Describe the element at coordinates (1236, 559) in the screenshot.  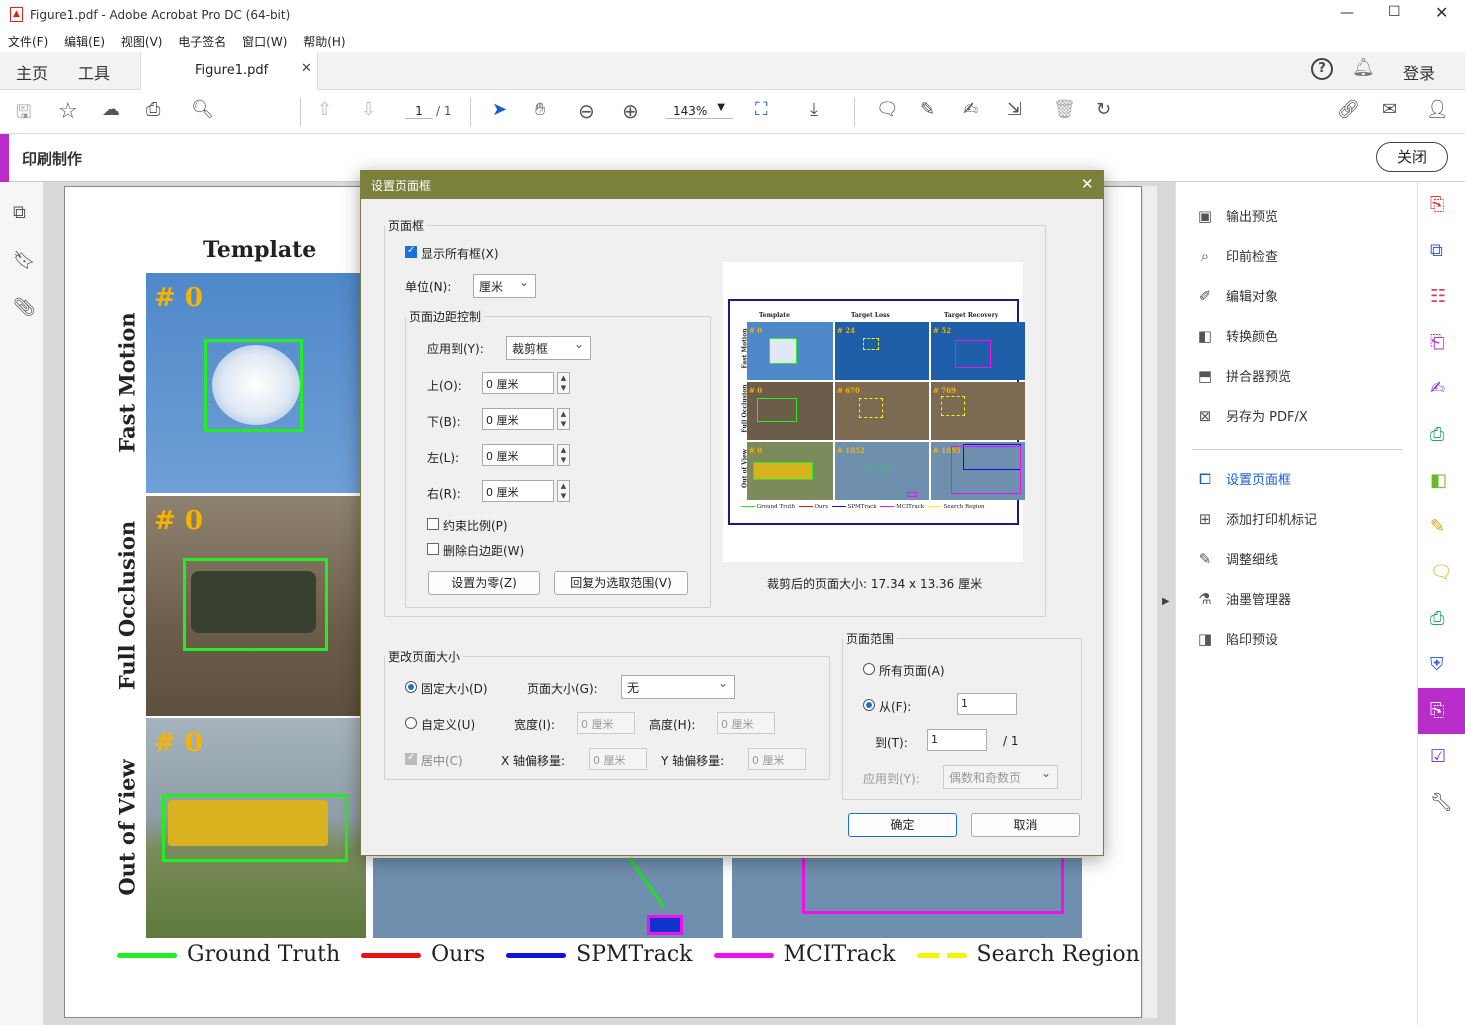
I see `tool-fix-hairlines: ✎ 调整细线` at that location.